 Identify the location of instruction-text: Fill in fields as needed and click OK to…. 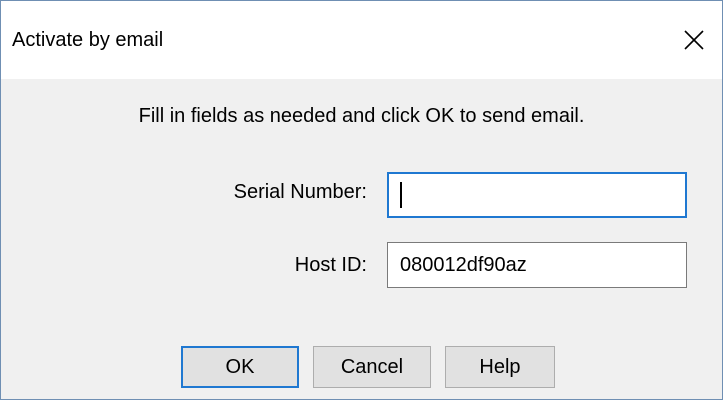
(361, 116).